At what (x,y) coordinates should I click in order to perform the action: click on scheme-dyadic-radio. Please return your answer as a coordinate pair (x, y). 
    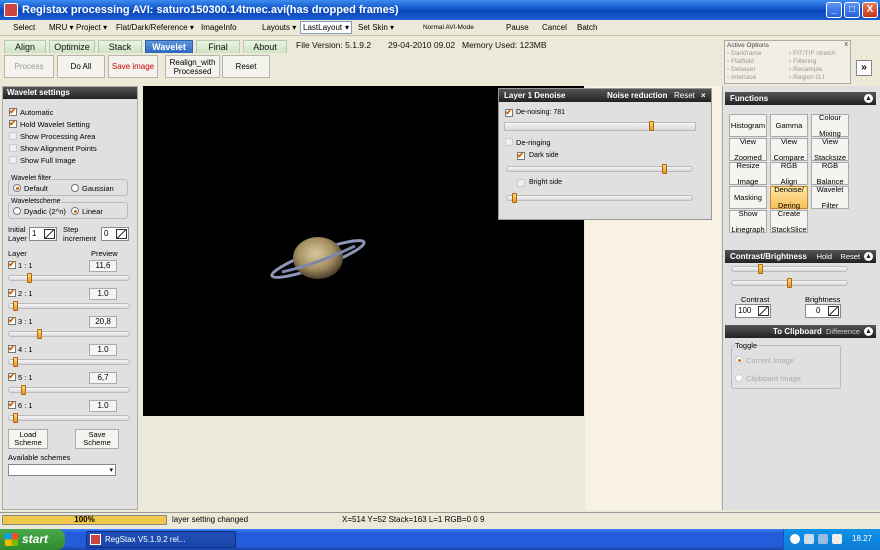
    Looking at the image, I should click on (17, 211).